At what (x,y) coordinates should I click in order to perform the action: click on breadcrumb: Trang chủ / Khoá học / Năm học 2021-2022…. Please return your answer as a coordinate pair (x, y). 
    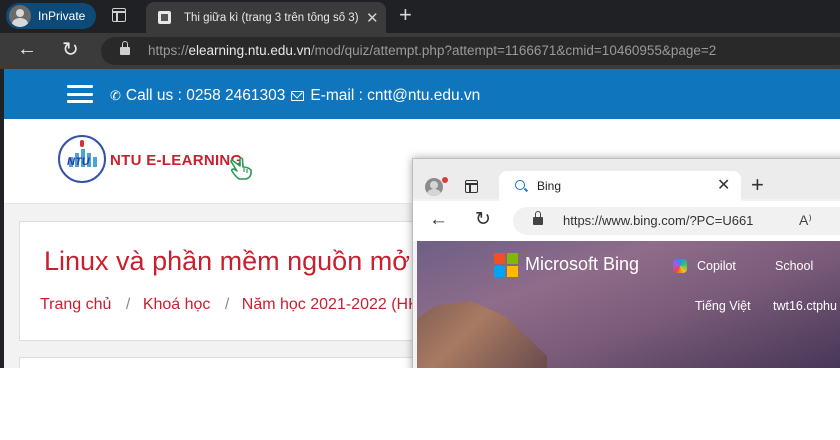
    Looking at the image, I should click on (236, 305).